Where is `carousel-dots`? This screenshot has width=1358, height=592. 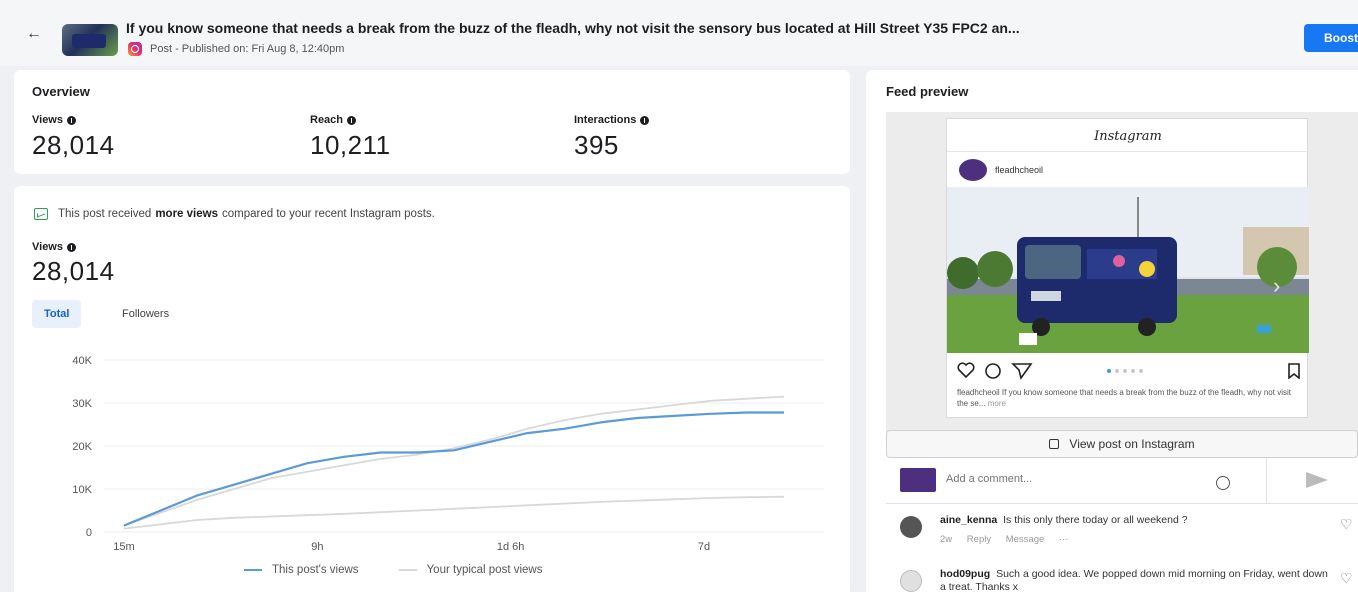 carousel-dots is located at coordinates (1127, 371).